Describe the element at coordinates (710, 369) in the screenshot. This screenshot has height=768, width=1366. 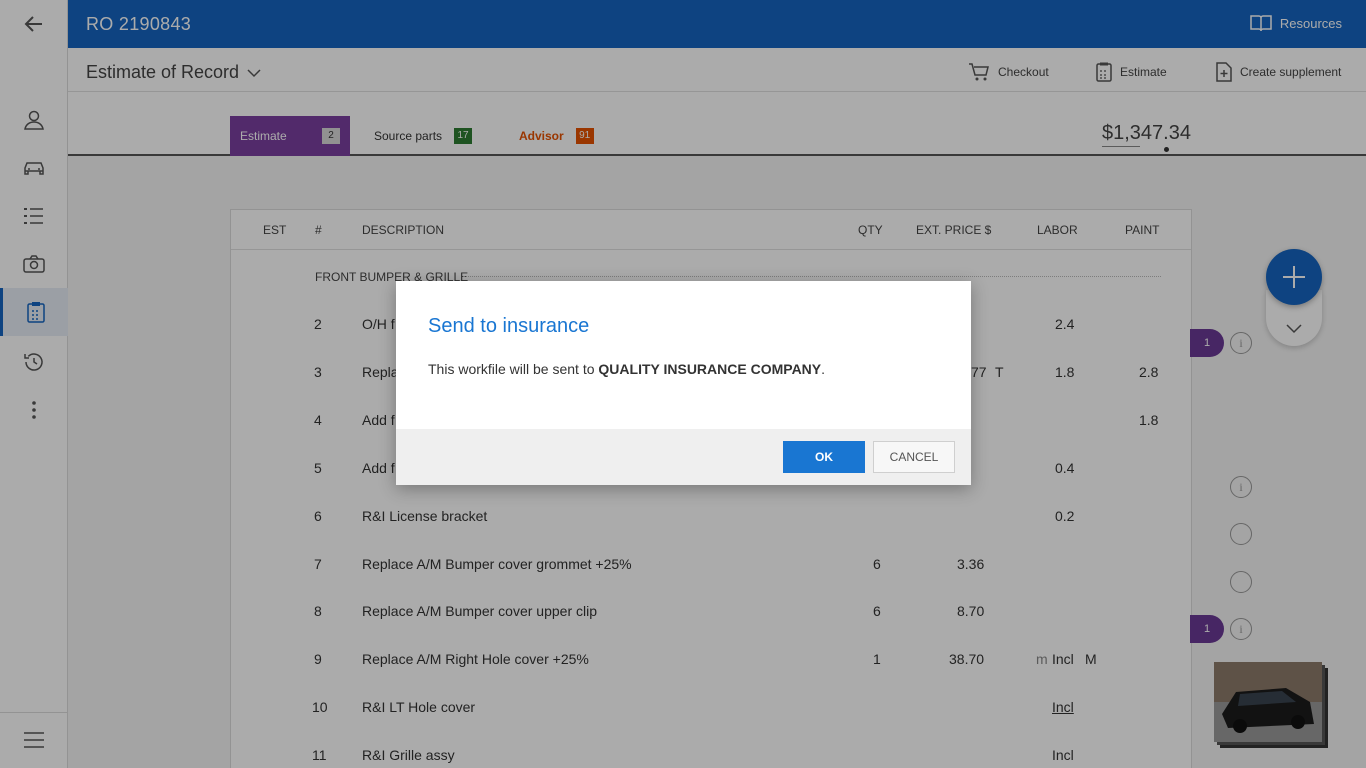
I see `insurance-company-name: QUALITY INSURANCE COMPANY` at that location.